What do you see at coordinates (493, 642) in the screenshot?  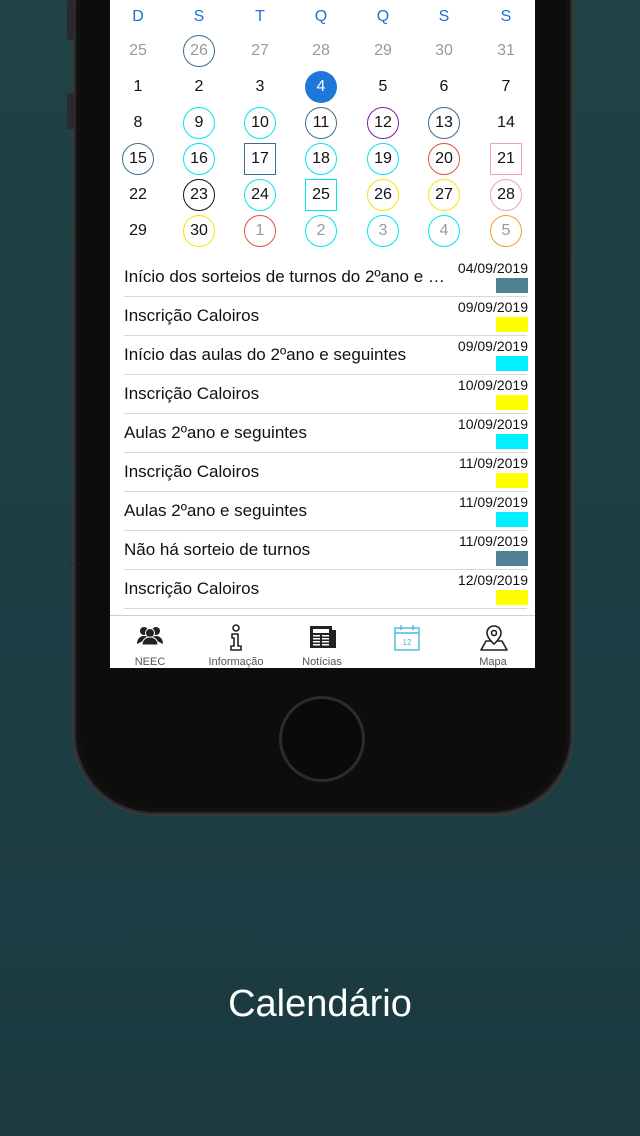 I see `tab-map-pin: Mapa` at bounding box center [493, 642].